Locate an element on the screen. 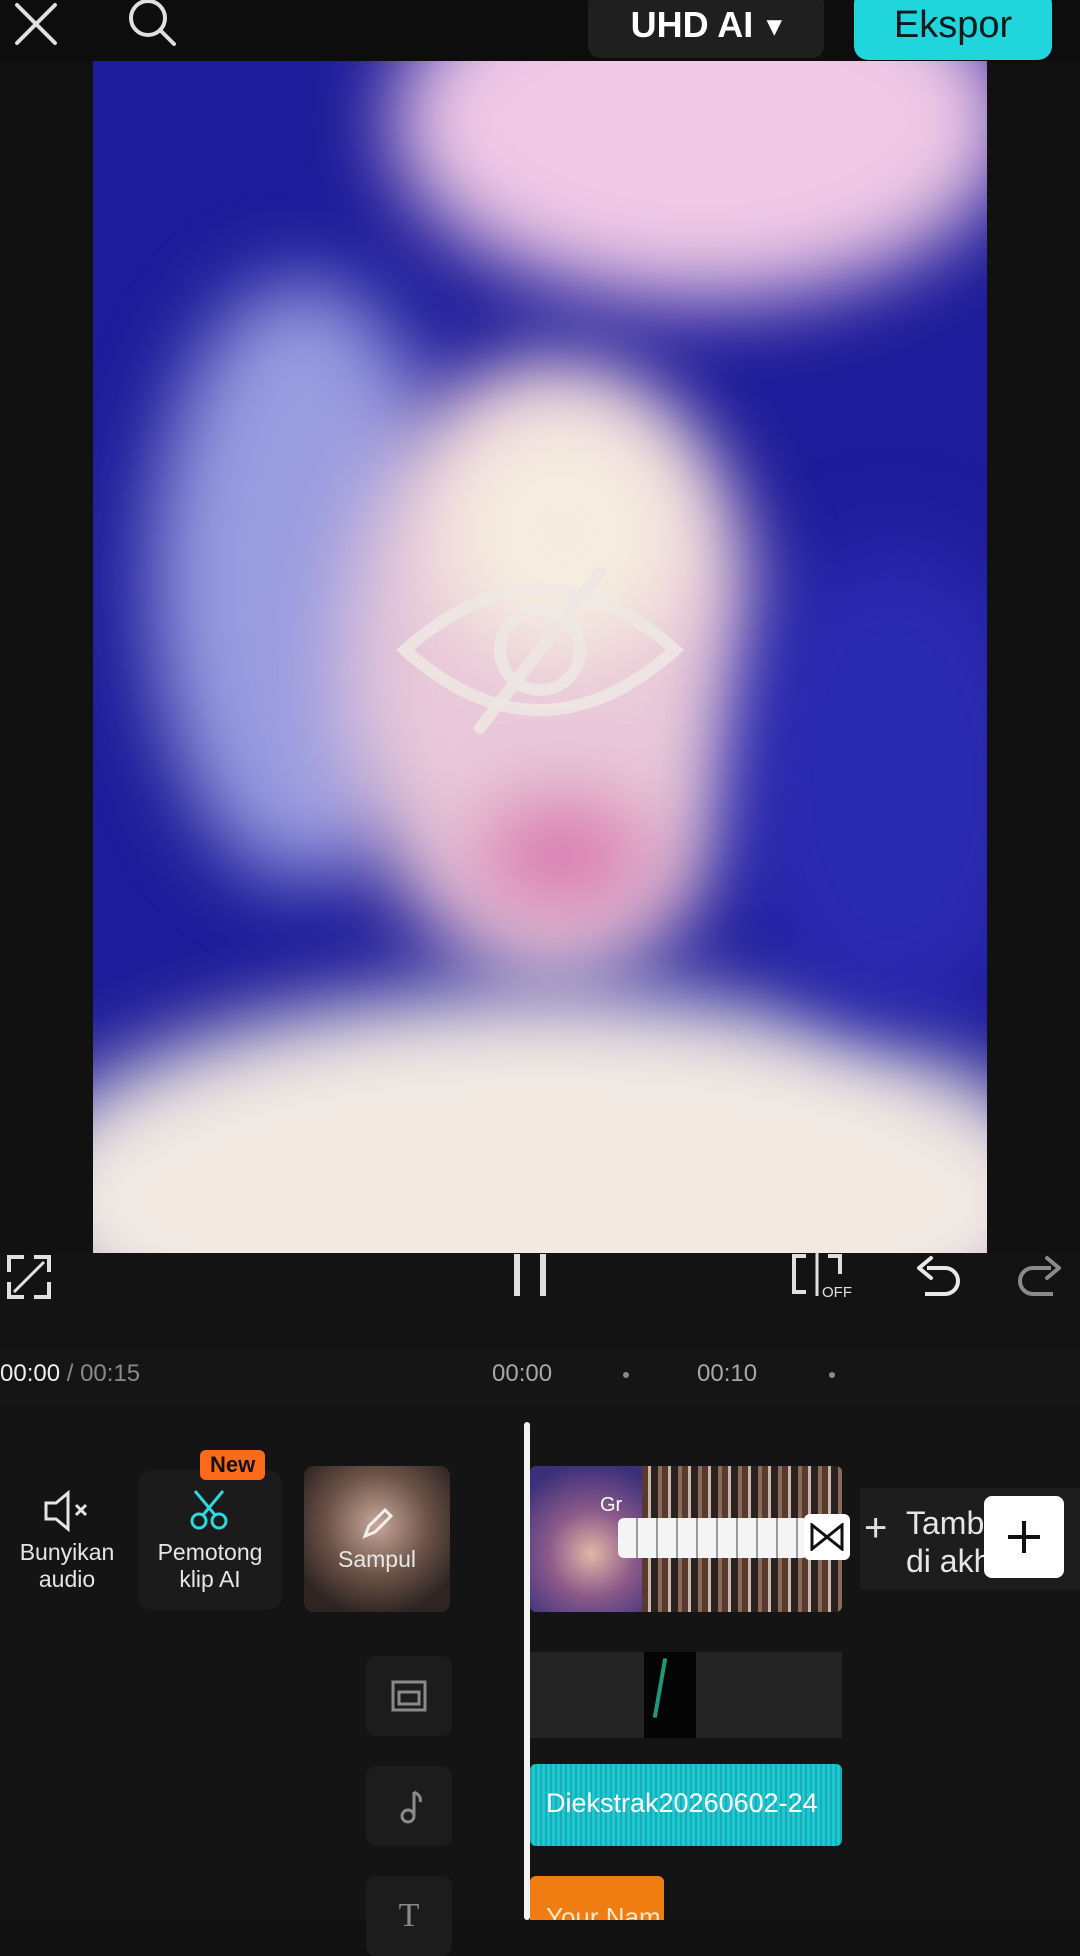  cover-label: Sampul is located at coordinates (377, 1558).